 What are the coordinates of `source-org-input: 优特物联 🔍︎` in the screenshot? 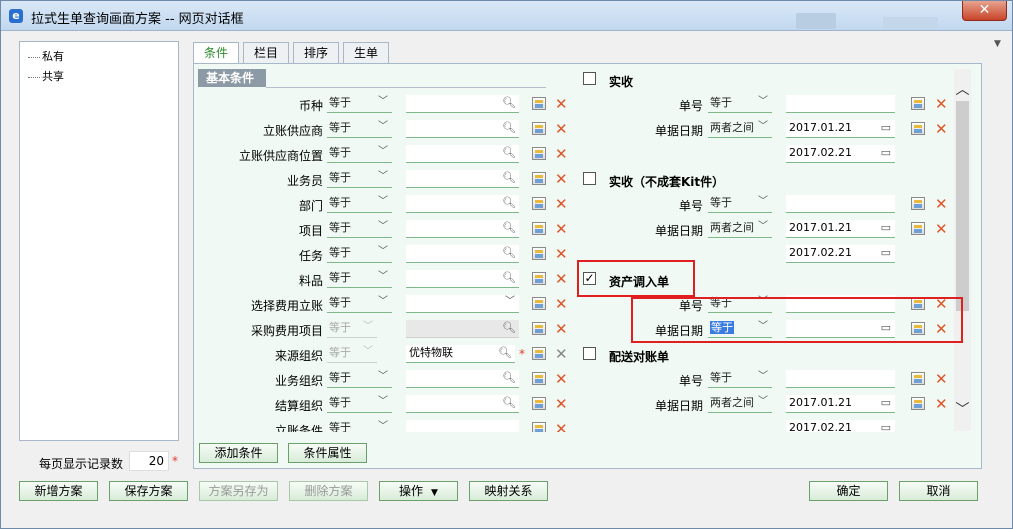 It's located at (460, 354).